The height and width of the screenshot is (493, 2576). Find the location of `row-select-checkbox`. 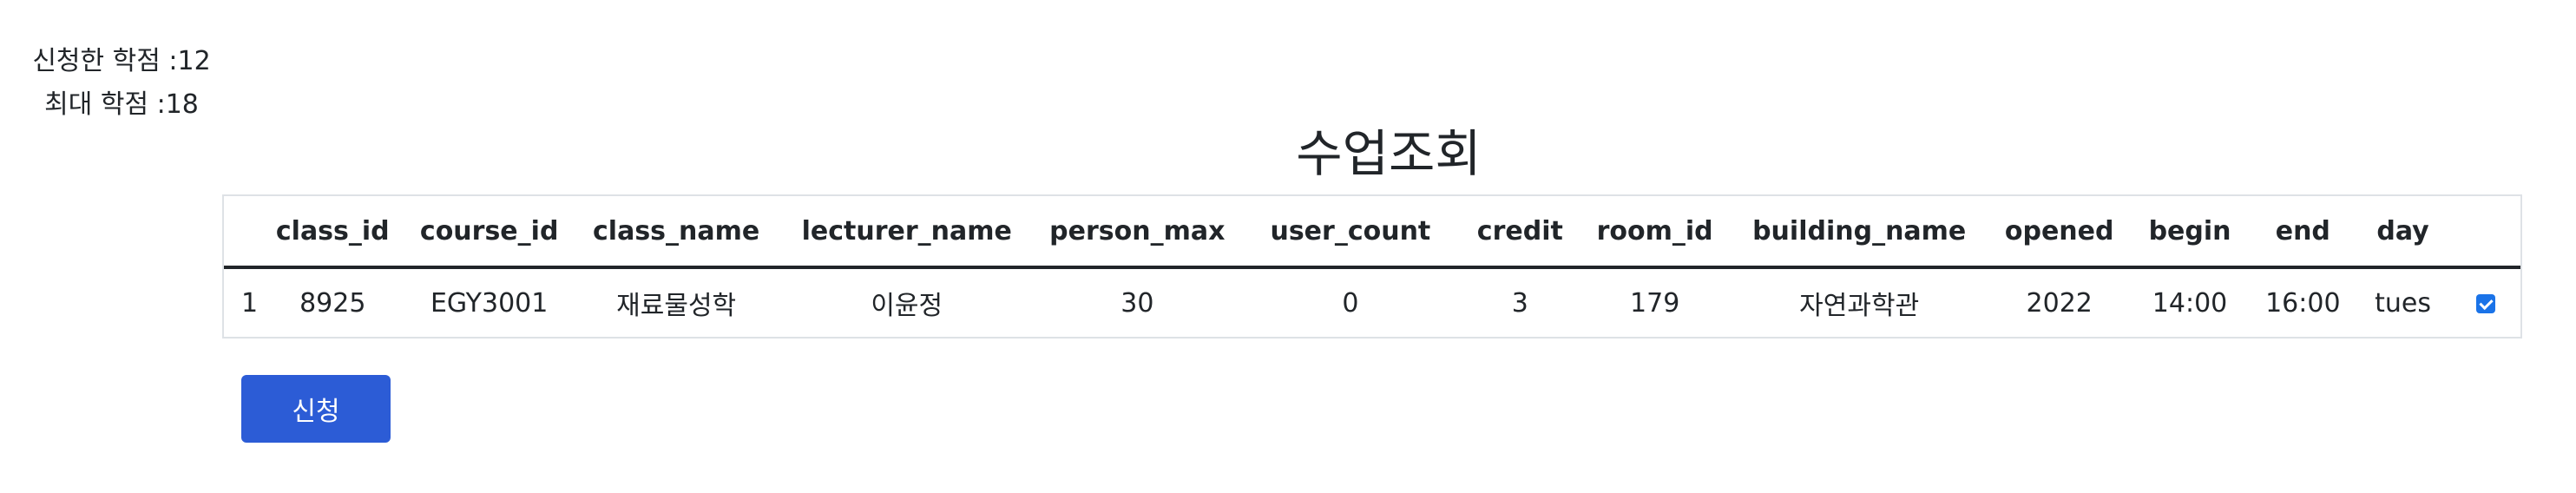

row-select-checkbox is located at coordinates (2485, 304).